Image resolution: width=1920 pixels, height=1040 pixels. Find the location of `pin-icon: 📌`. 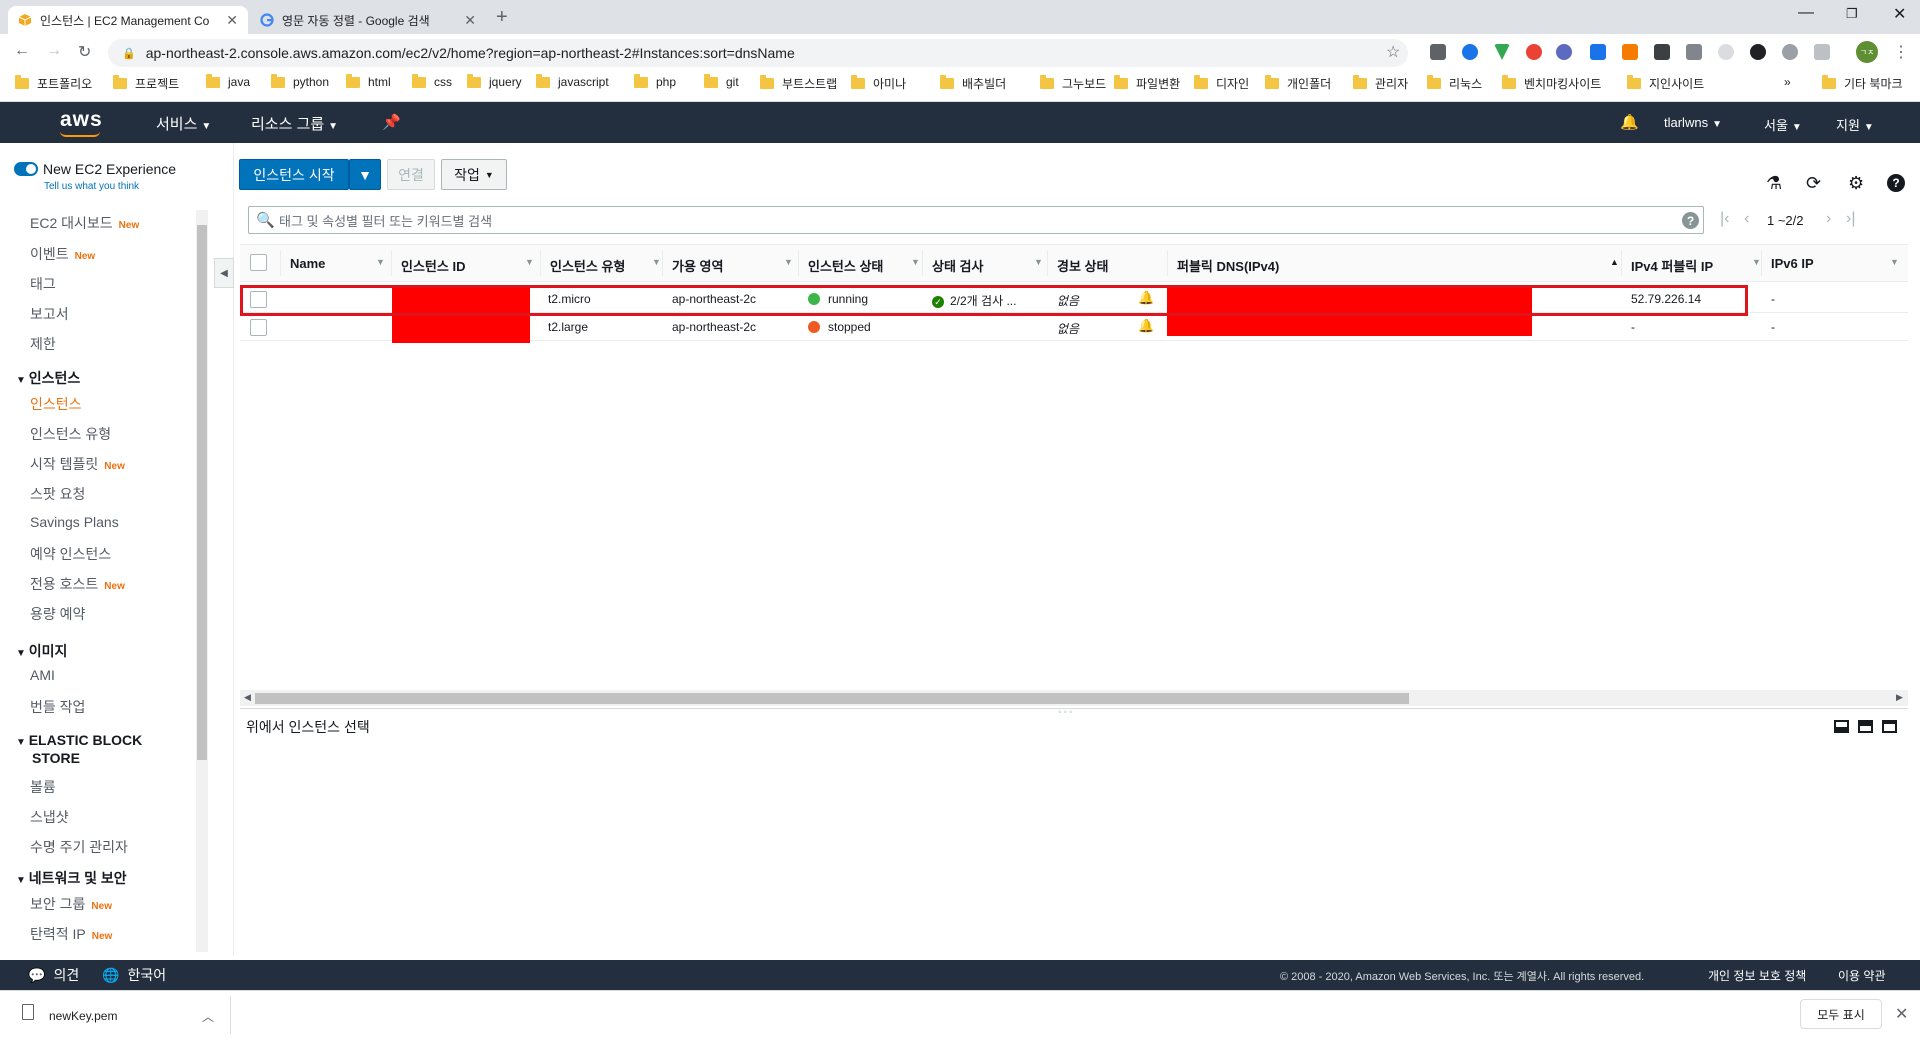

pin-icon: 📌 is located at coordinates (391, 122).